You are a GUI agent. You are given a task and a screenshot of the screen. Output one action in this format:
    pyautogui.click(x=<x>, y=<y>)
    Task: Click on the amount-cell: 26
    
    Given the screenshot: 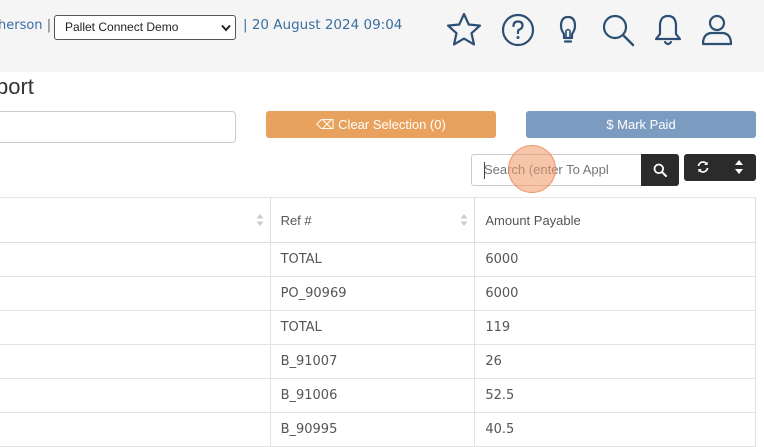 What is the action you would take?
    pyautogui.click(x=615, y=361)
    